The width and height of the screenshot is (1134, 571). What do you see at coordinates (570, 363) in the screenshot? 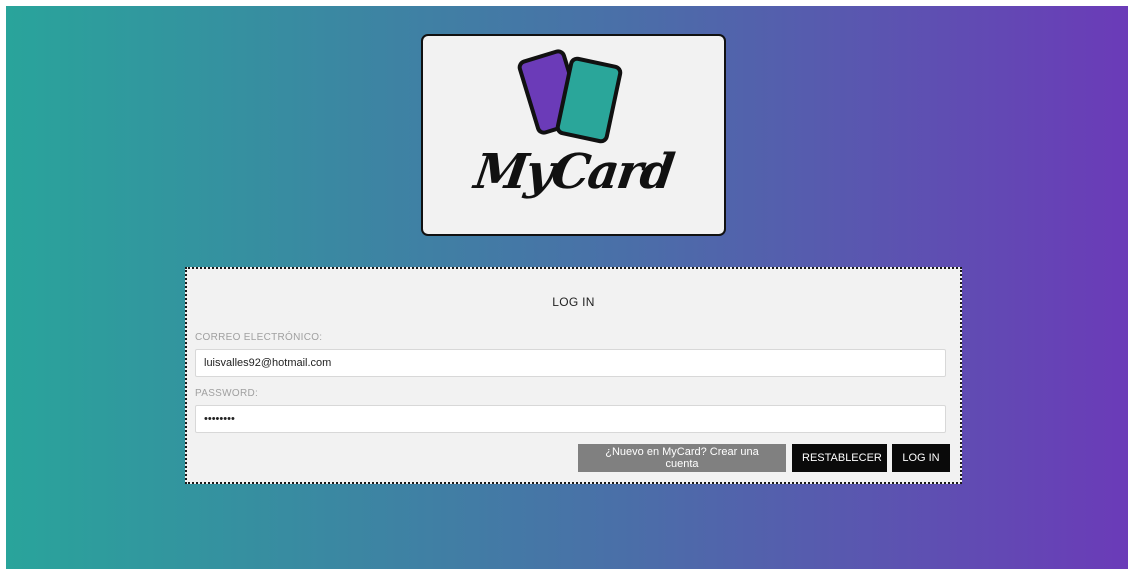
I see `email-field` at bounding box center [570, 363].